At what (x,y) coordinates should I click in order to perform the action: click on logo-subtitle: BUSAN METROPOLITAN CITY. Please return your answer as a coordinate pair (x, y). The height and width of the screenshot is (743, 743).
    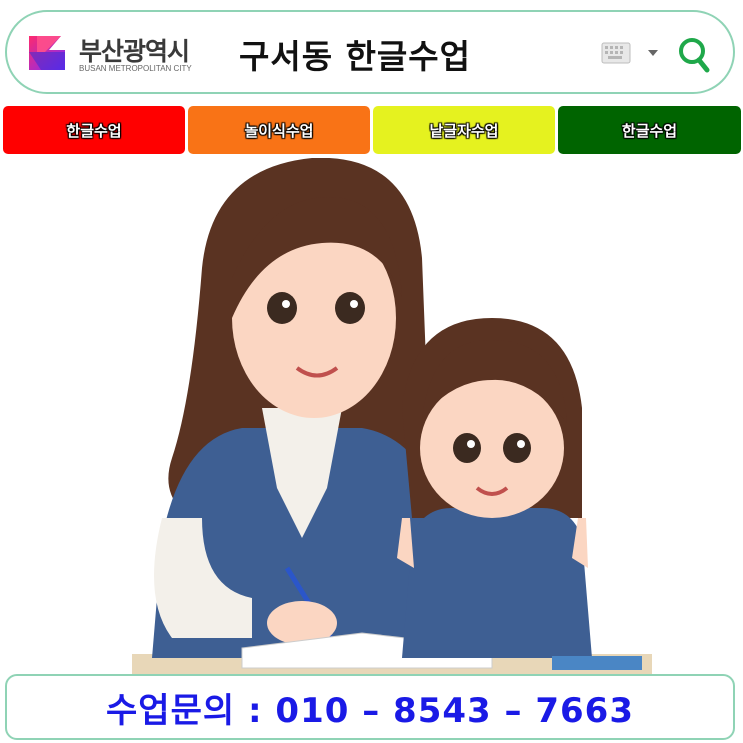
    Looking at the image, I should click on (135, 68).